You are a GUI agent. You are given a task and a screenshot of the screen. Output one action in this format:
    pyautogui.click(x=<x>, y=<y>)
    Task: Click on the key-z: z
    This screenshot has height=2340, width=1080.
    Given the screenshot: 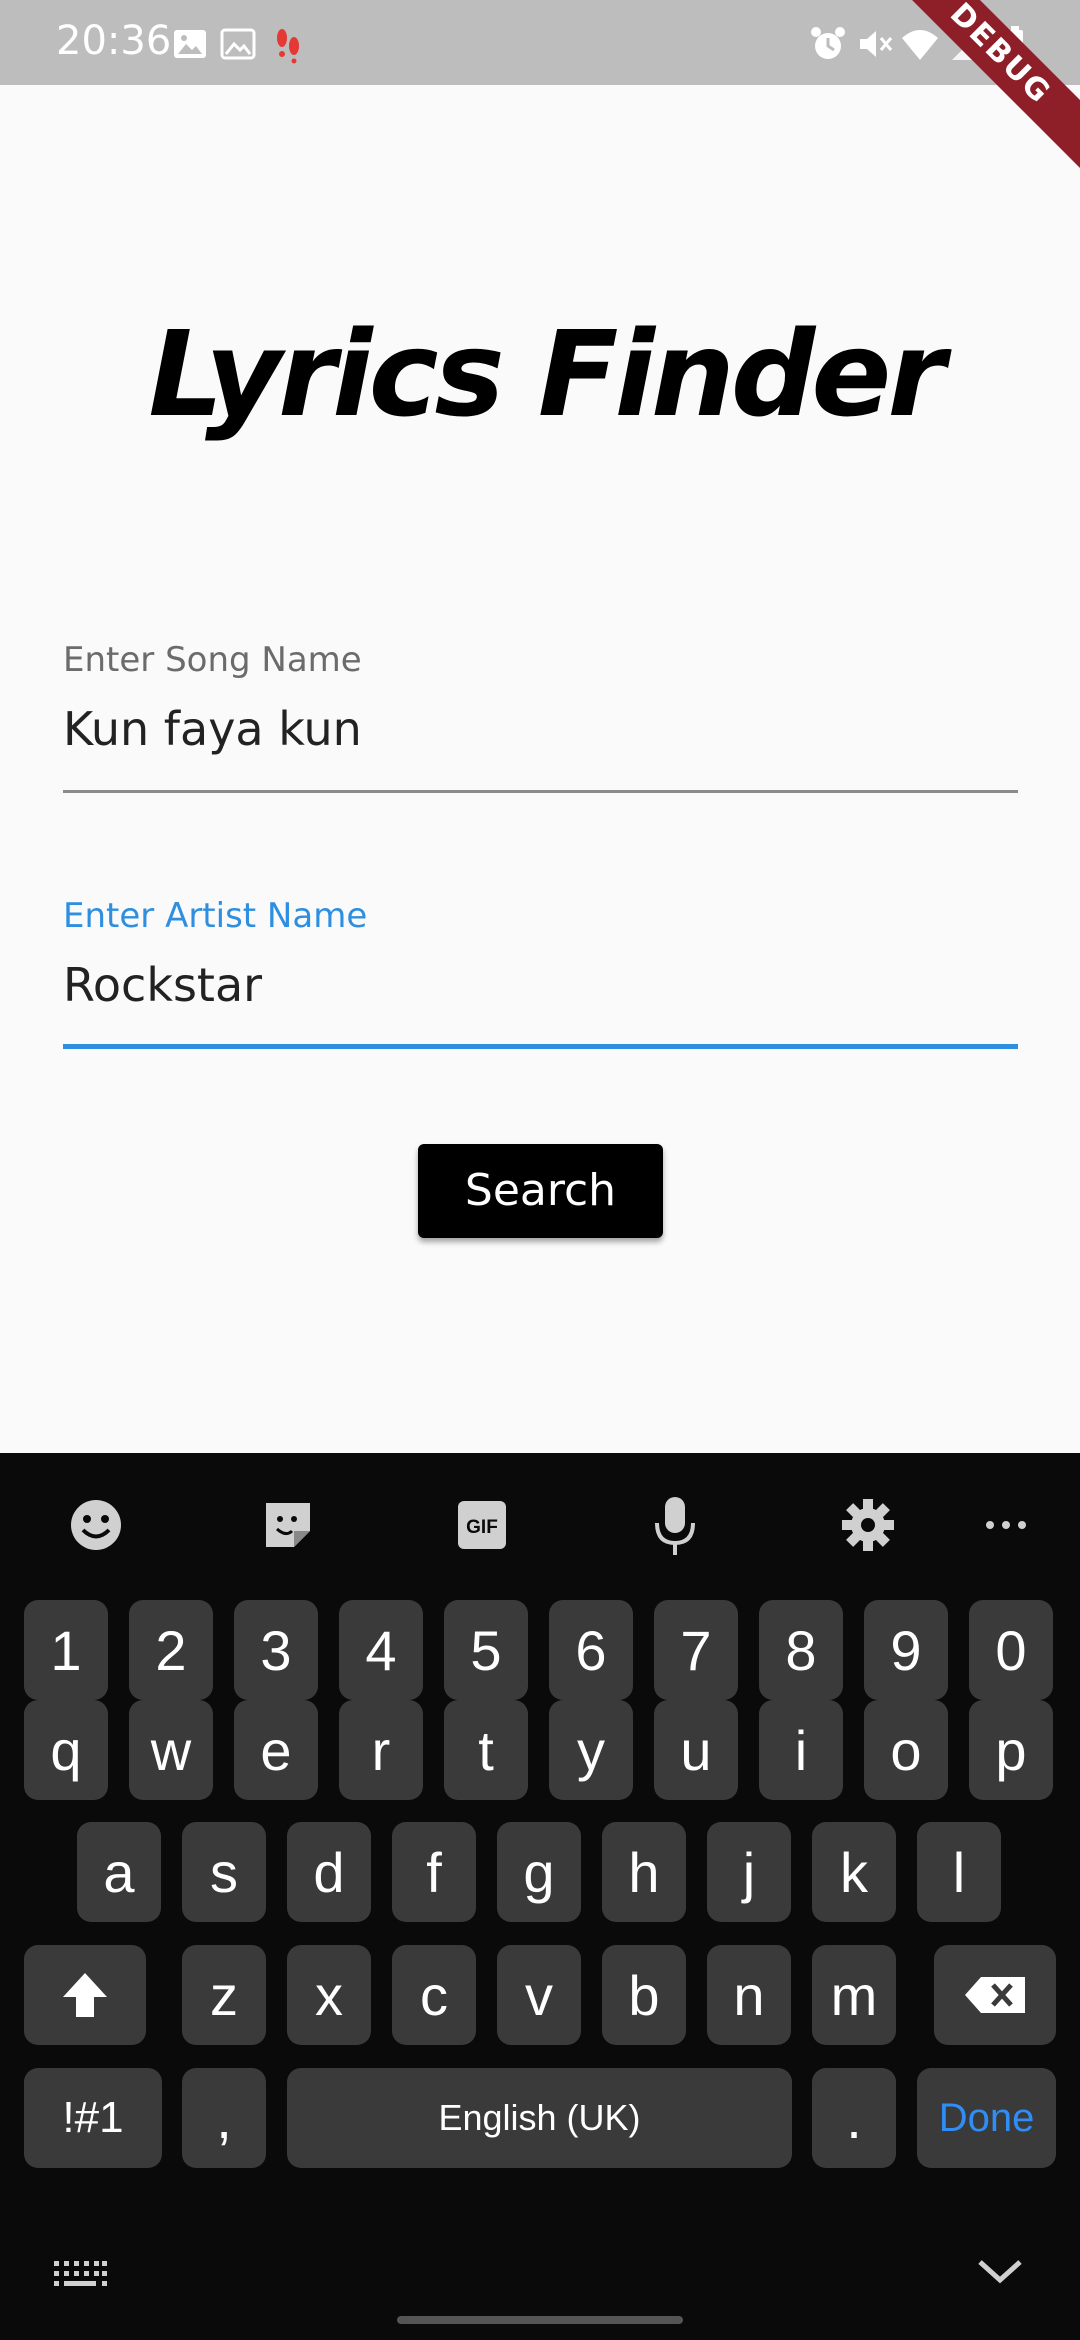 What is the action you would take?
    pyautogui.click(x=224, y=1995)
    